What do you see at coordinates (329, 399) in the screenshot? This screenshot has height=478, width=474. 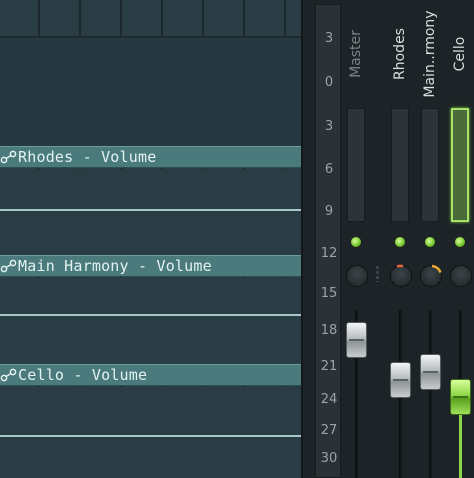 I see `db-label: 24` at bounding box center [329, 399].